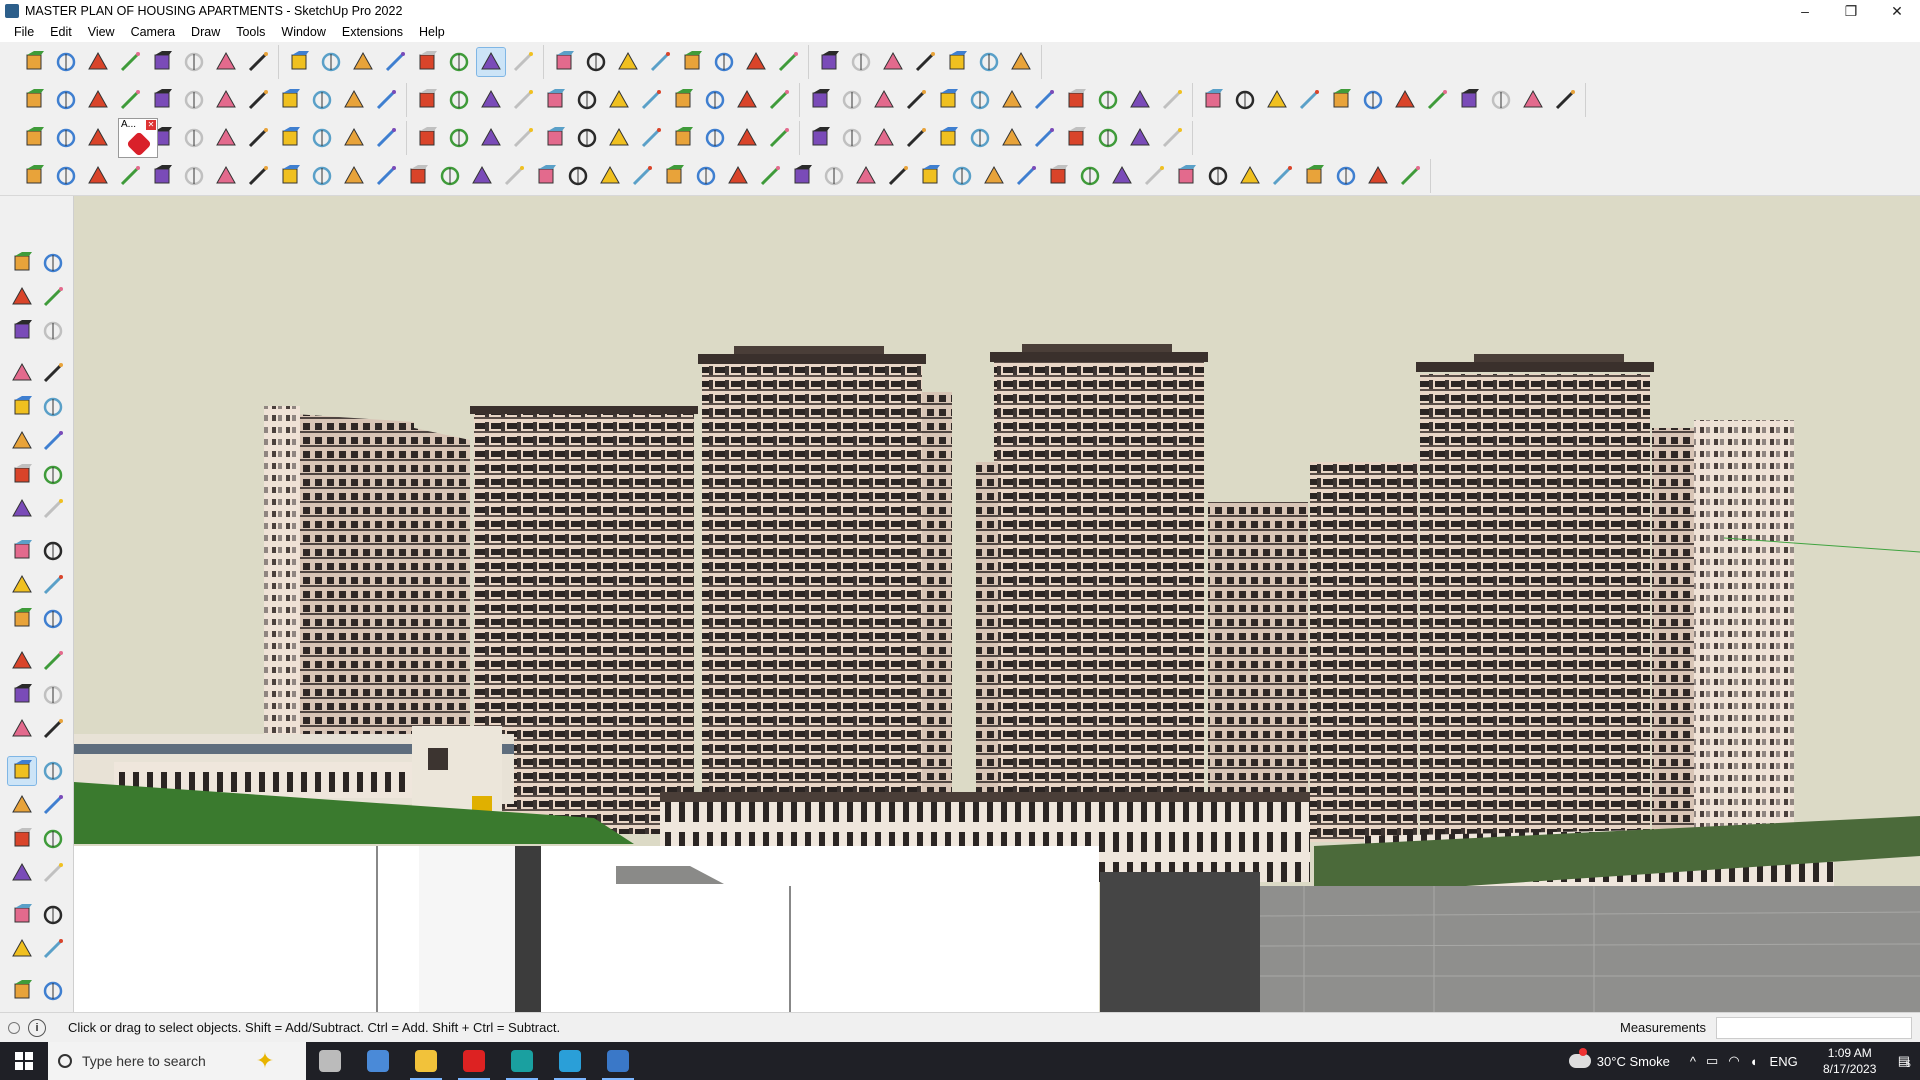  Describe the element at coordinates (54, 729) in the screenshot. I see `3d-text-icon` at that location.